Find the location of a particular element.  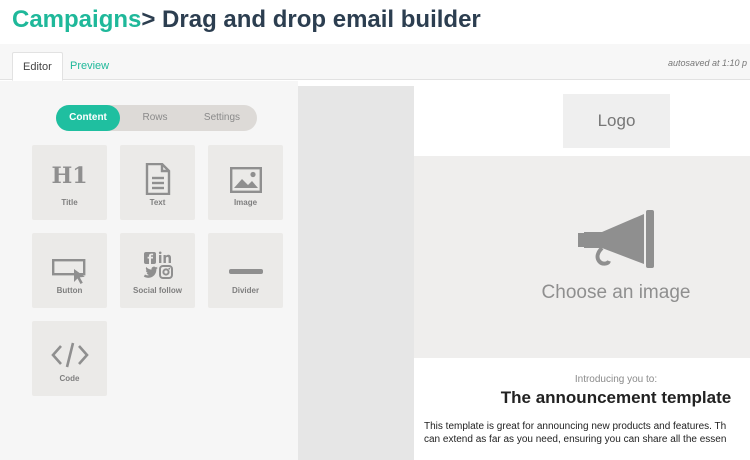

canvas-gutter is located at coordinates (356, 273).